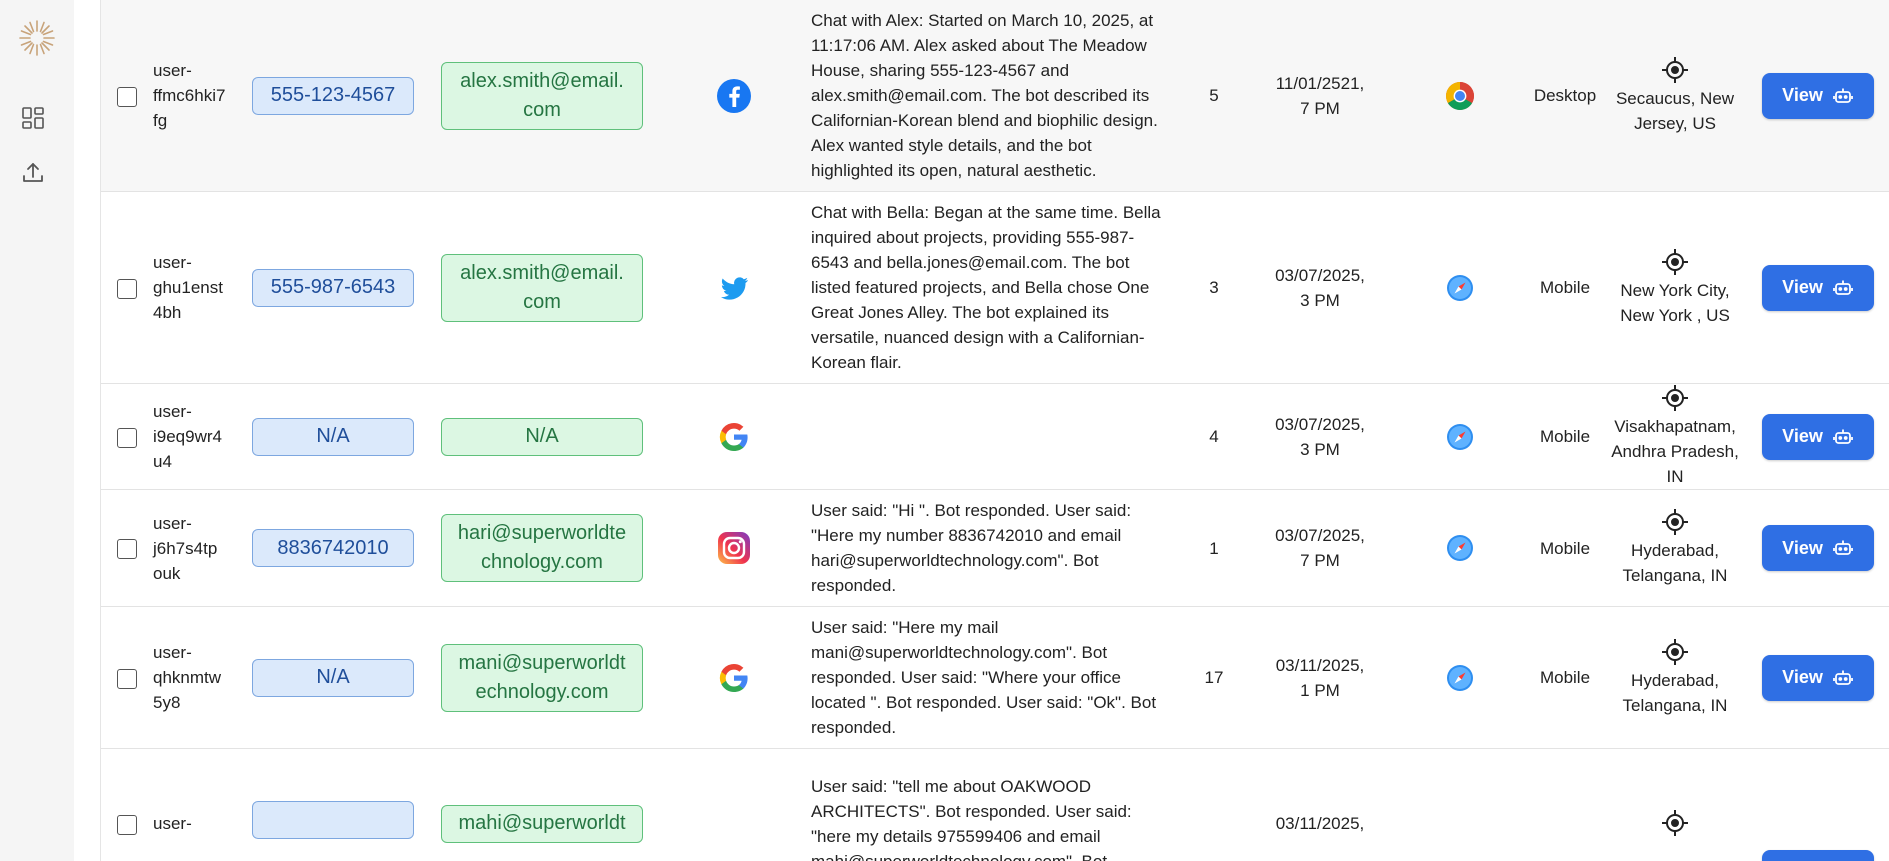  Describe the element at coordinates (1675, 451) in the screenshot. I see `location-line: Andhra Pradesh,` at that location.